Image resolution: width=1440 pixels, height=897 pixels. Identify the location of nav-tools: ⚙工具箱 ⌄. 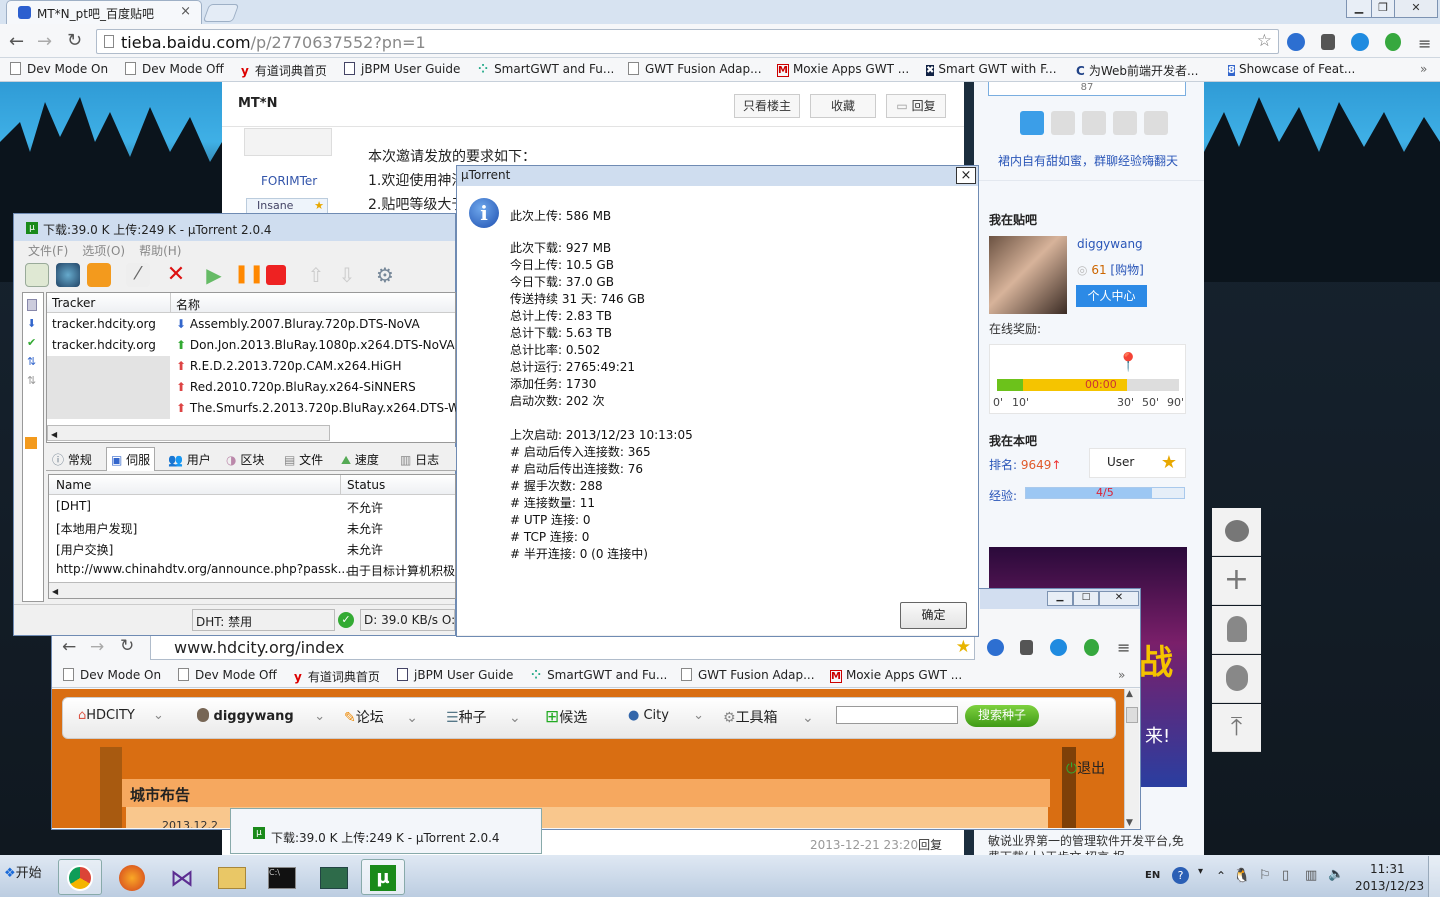
(768, 717).